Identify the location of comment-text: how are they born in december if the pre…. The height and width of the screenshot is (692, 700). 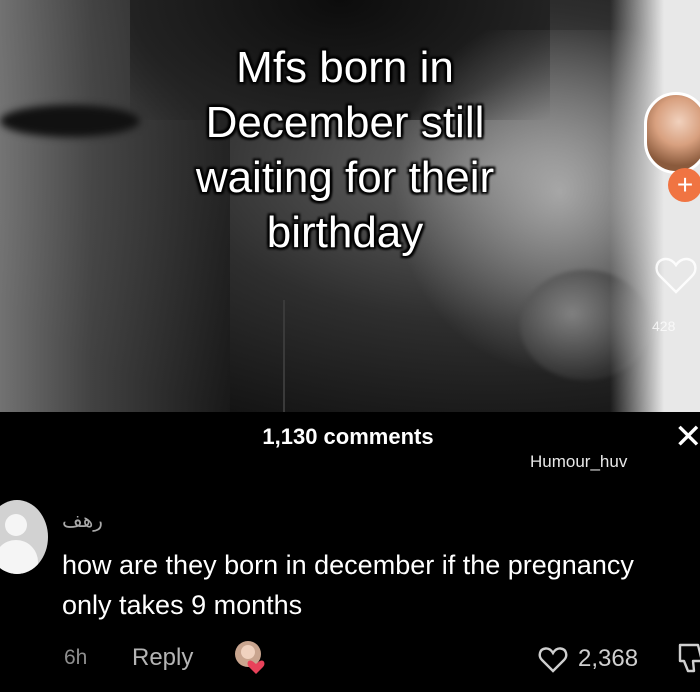
(348, 585).